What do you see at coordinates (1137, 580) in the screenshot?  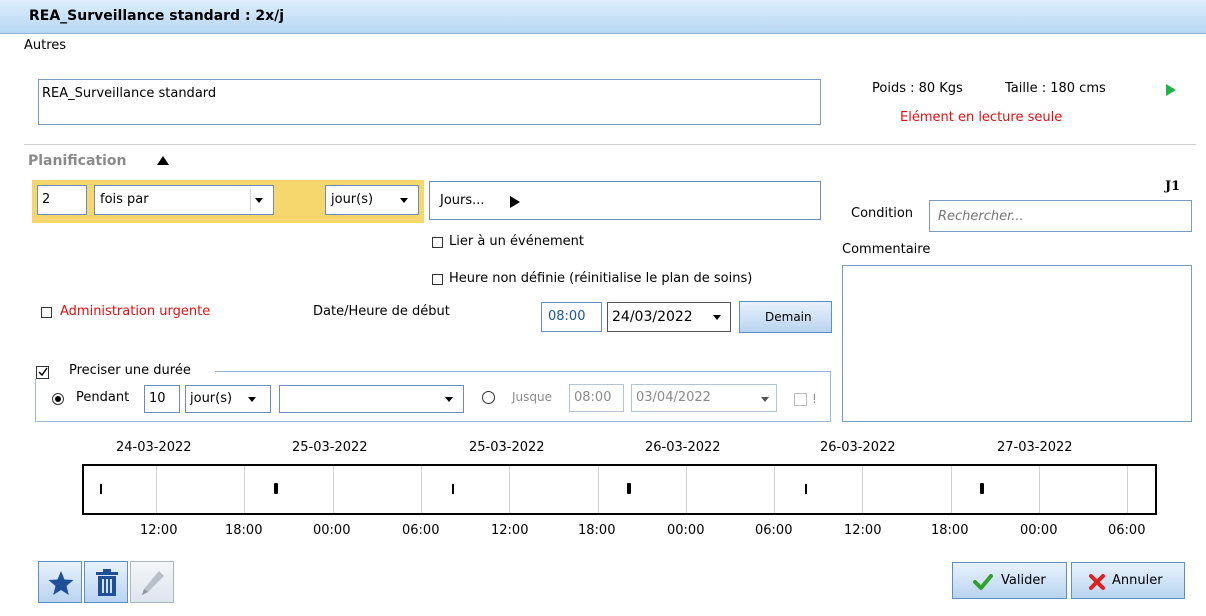 I see `annuler-label: Annuler` at bounding box center [1137, 580].